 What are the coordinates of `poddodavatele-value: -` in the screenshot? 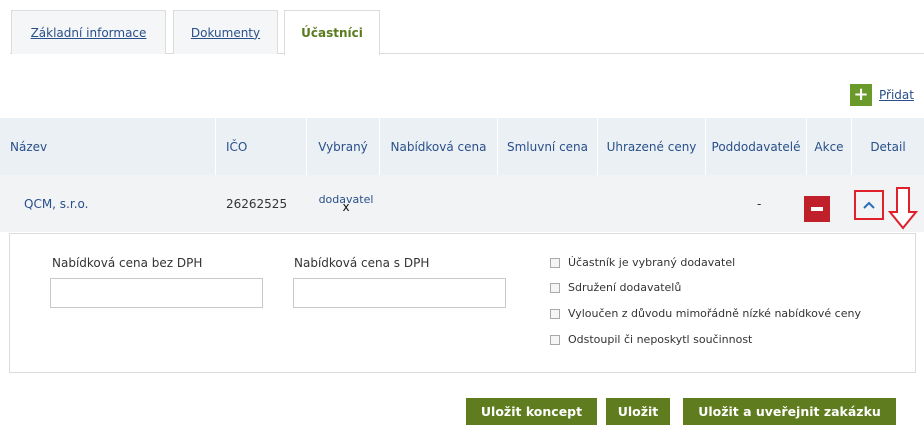 It's located at (759, 203).